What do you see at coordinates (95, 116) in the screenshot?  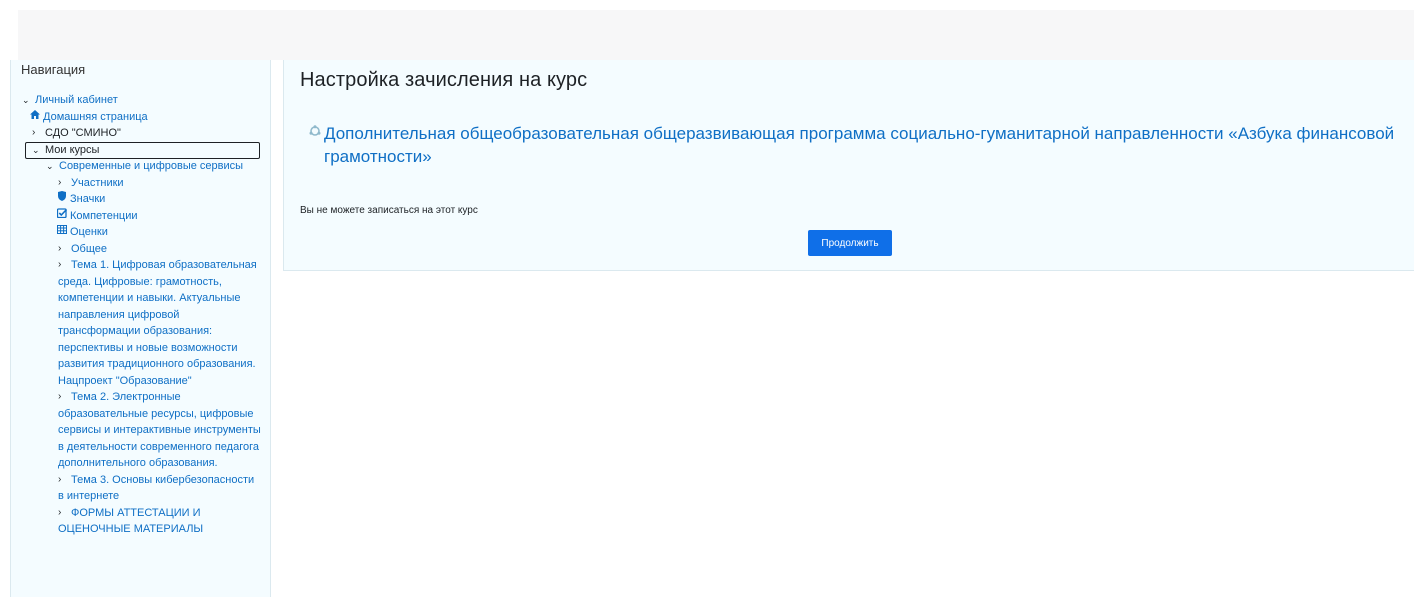 I see `nav-item-label: Домашняя страница` at bounding box center [95, 116].